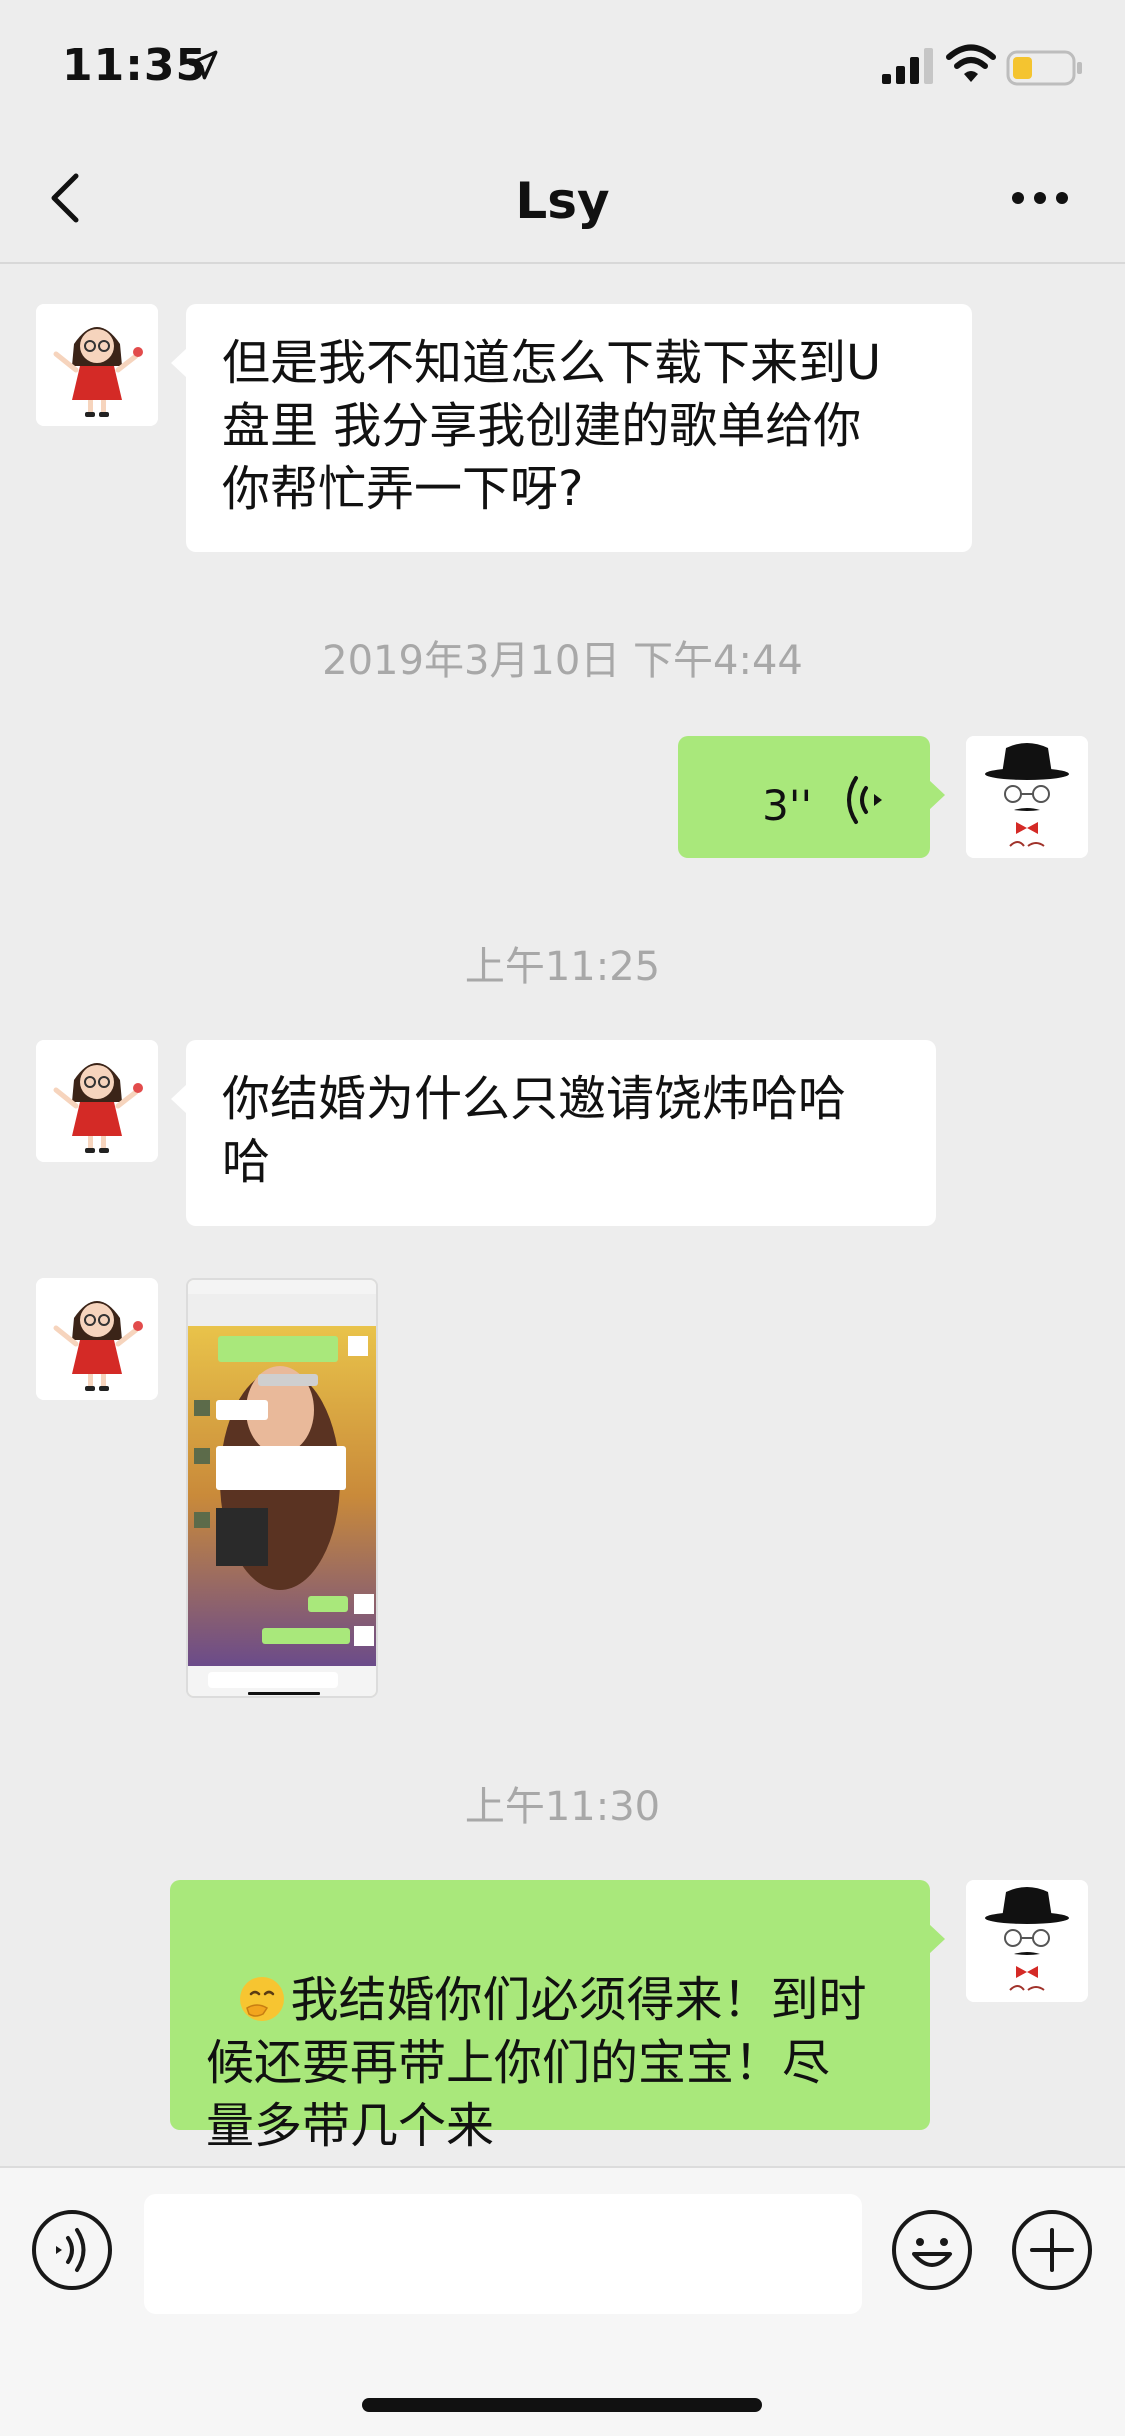 The height and width of the screenshot is (2436, 1125). Describe the element at coordinates (261, 1999) in the screenshot. I see `thinking-face-emoji` at that location.